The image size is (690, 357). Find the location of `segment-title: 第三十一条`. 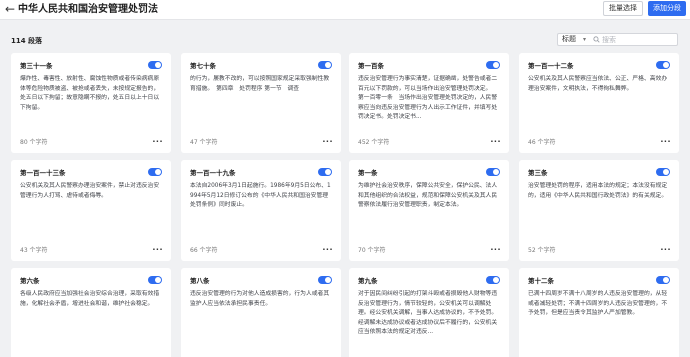

segment-title: 第三十一条 is located at coordinates (36, 66).